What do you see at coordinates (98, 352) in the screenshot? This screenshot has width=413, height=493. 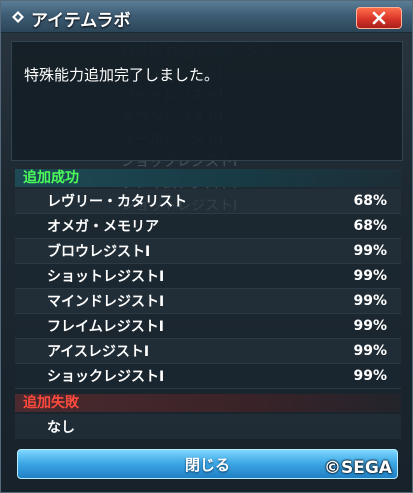 I see `ability-name: アイスレジストI` at bounding box center [98, 352].